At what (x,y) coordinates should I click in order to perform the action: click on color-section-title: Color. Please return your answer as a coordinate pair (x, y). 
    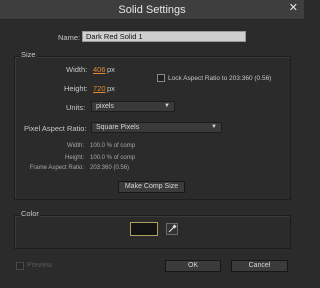
    Looking at the image, I should click on (30, 213).